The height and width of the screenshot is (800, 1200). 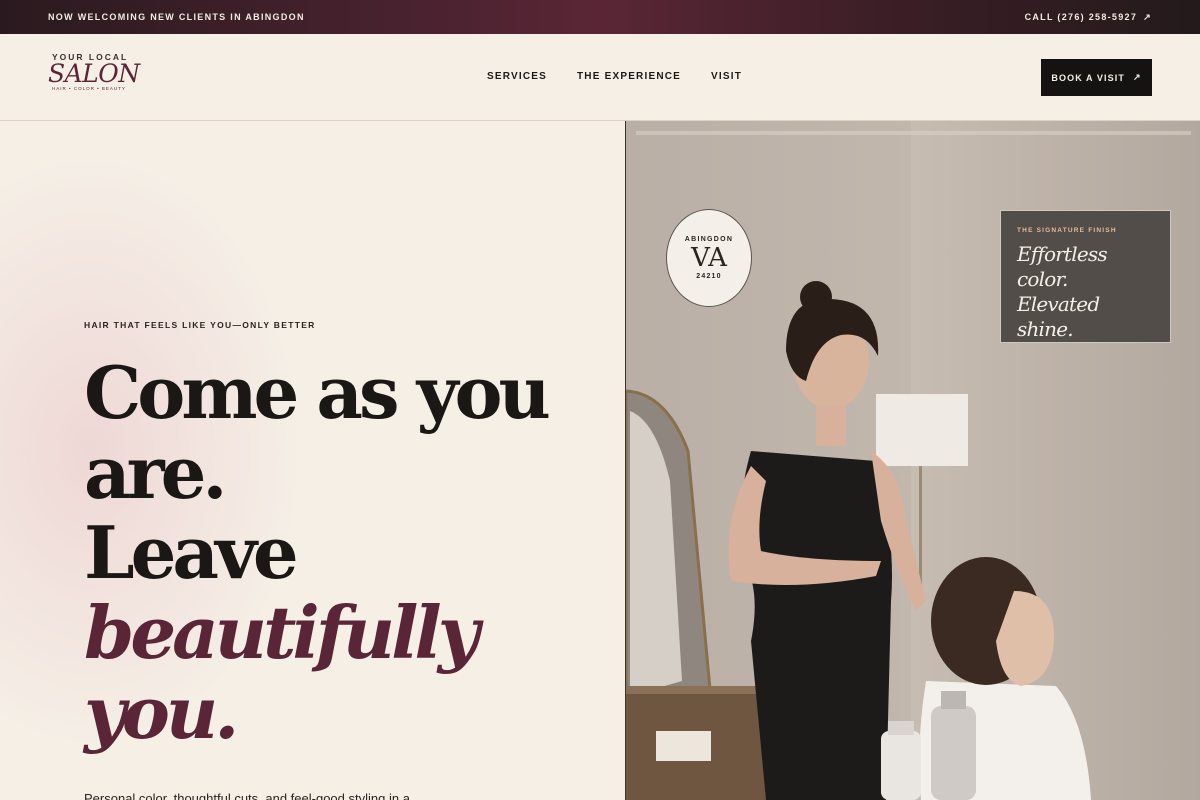 What do you see at coordinates (1088, 77) in the screenshot?
I see `book-button-label: BOOK A VISIT` at bounding box center [1088, 77].